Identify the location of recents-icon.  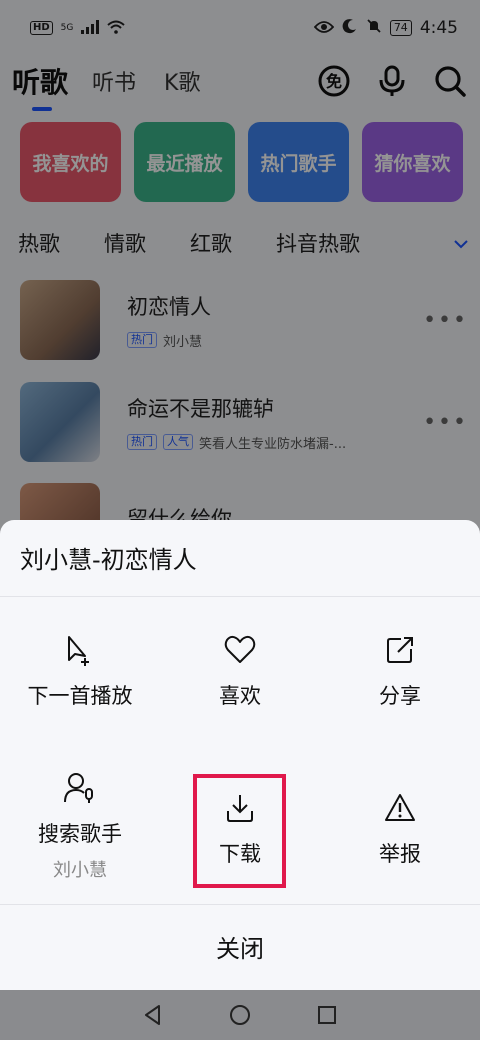
(327, 1015).